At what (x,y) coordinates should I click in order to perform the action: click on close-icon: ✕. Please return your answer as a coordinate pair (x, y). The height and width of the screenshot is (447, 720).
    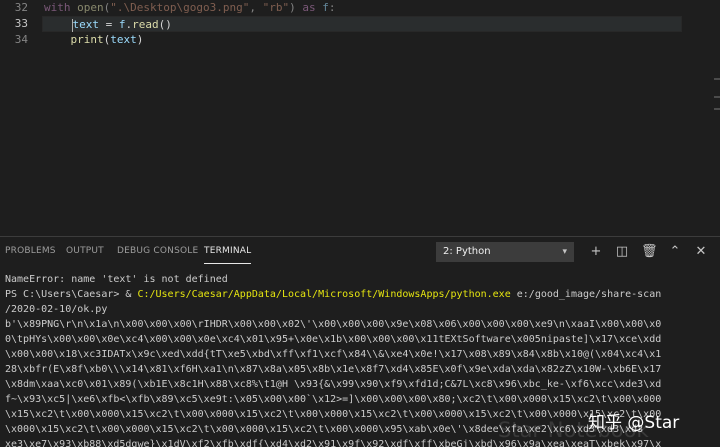
    Looking at the image, I should click on (701, 252).